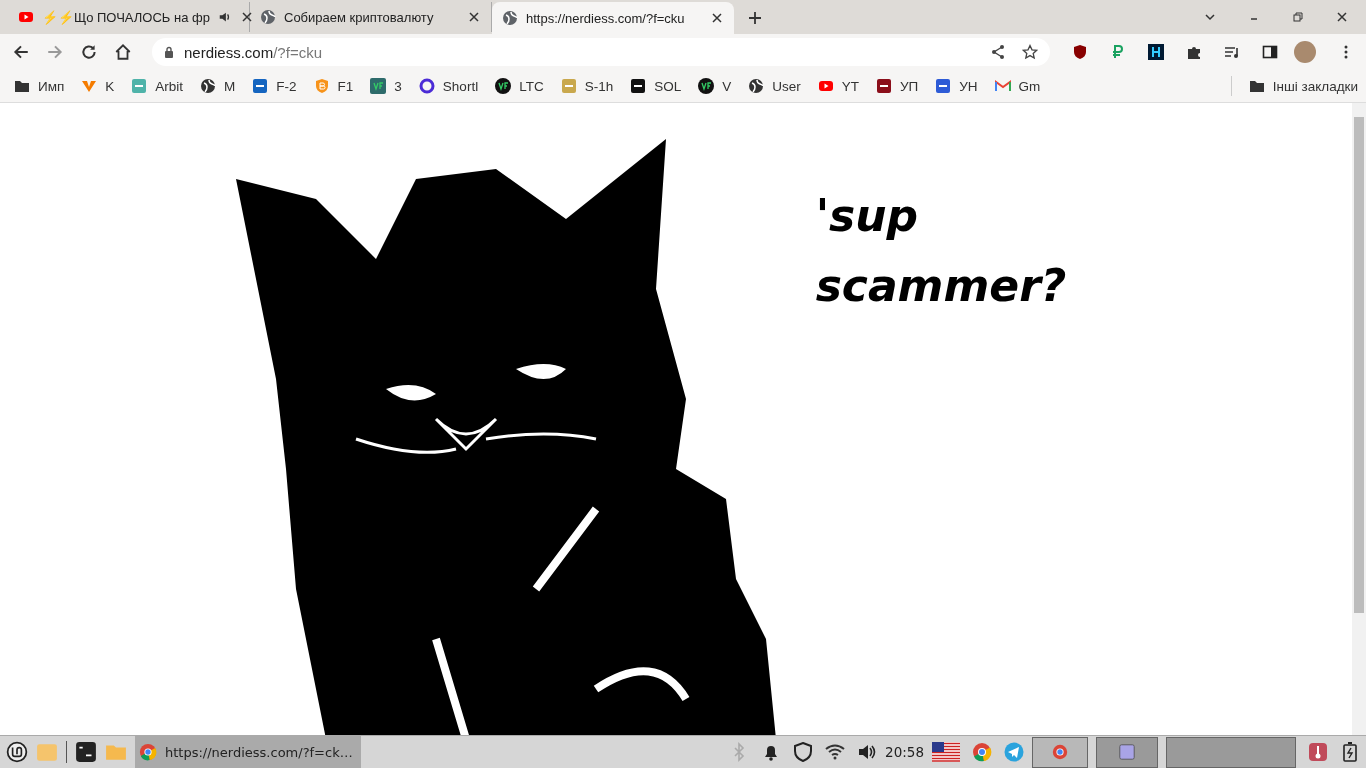 The height and width of the screenshot is (768, 1366). Describe the element at coordinates (321, 86) in the screenshot. I see `shield-b-icon` at that location.